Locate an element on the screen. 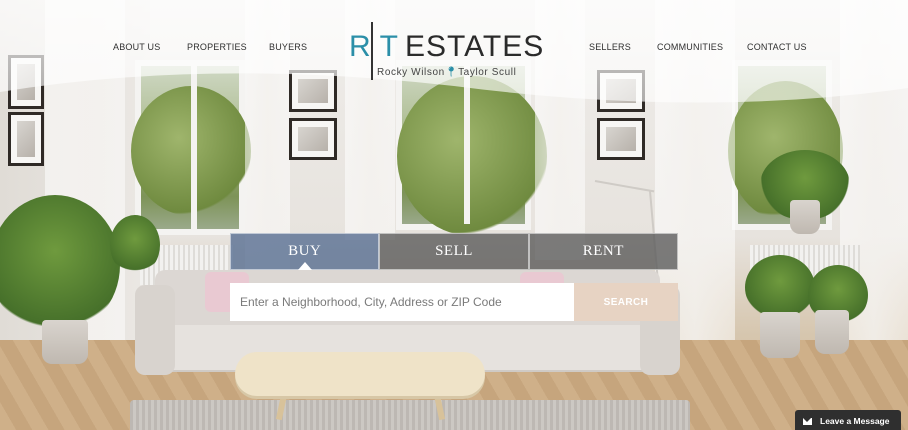  tab-sell: SELL is located at coordinates (454, 251).